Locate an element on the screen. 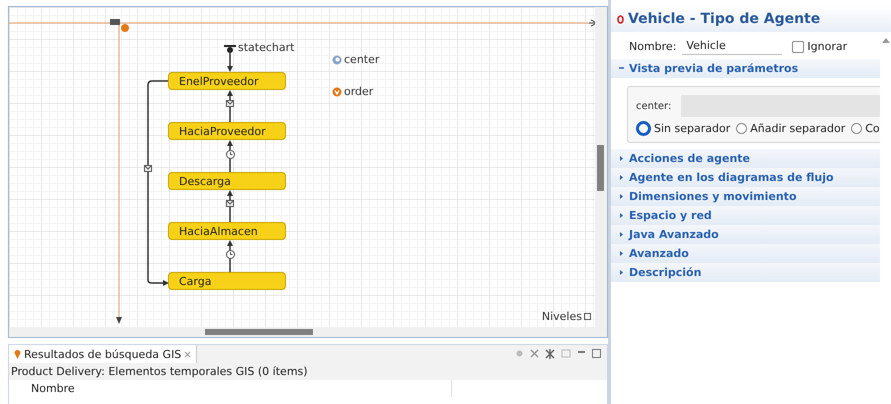  section-header: Vista previa de parámetros is located at coordinates (745, 68).